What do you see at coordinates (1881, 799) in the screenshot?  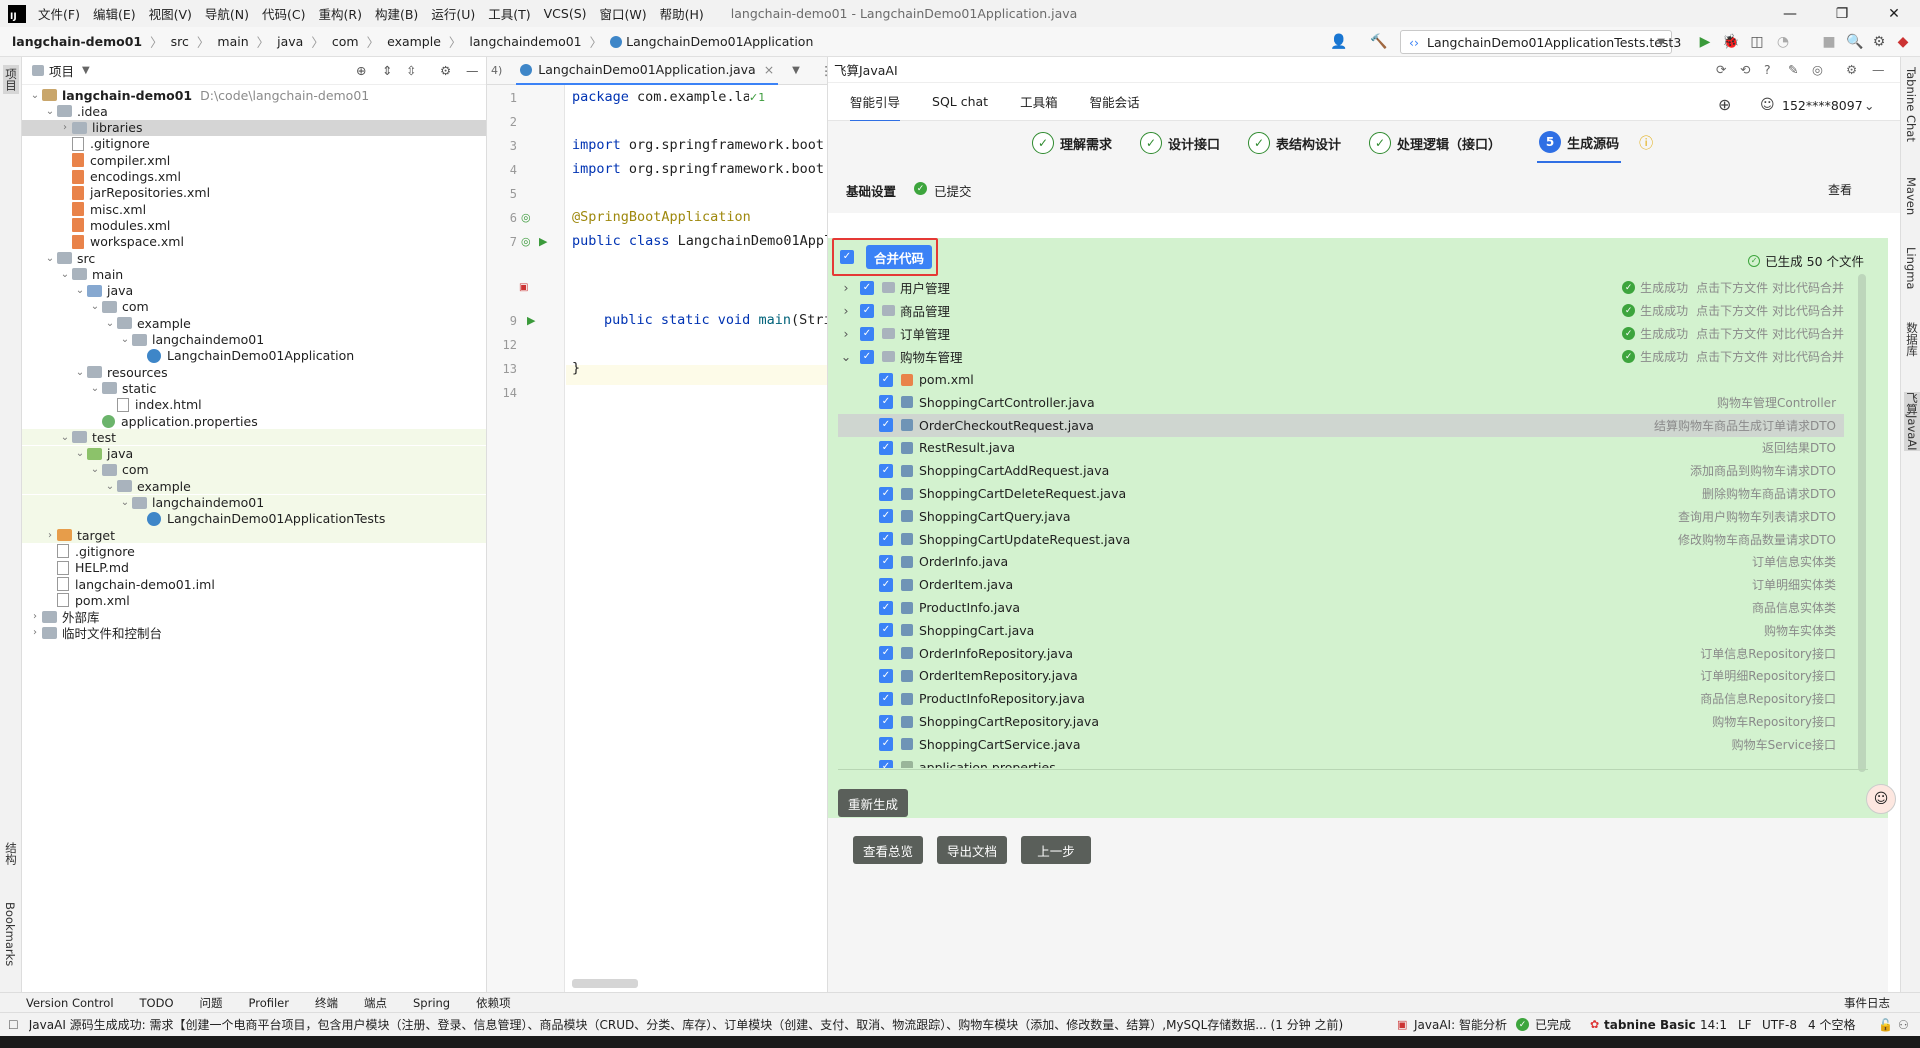 I see `assistant-avatar: ☺` at bounding box center [1881, 799].